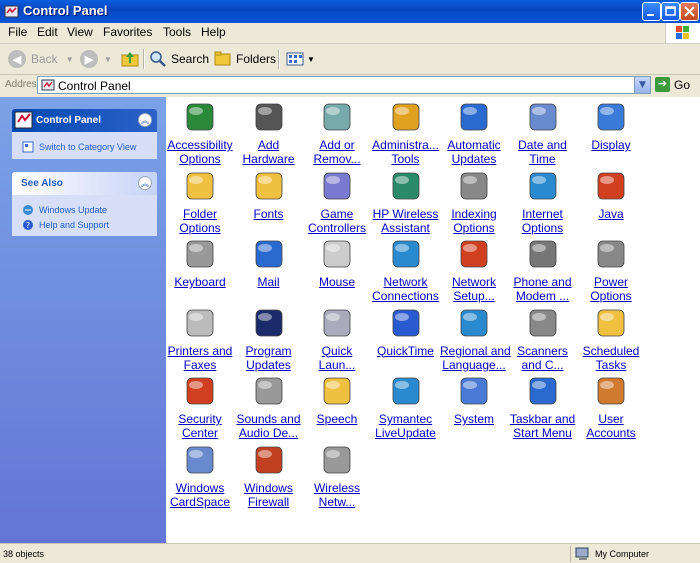 This screenshot has width=700, height=563. Describe the element at coordinates (542, 282) in the screenshot. I see `item-label-line1: Phone and` at that location.